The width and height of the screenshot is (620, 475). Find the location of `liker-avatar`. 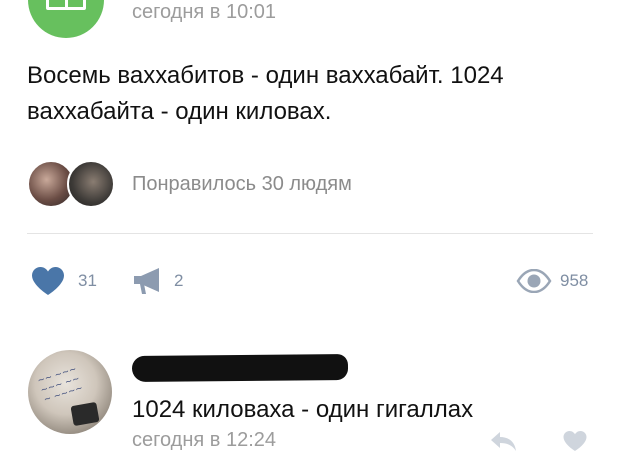

liker-avatar is located at coordinates (91, 184).